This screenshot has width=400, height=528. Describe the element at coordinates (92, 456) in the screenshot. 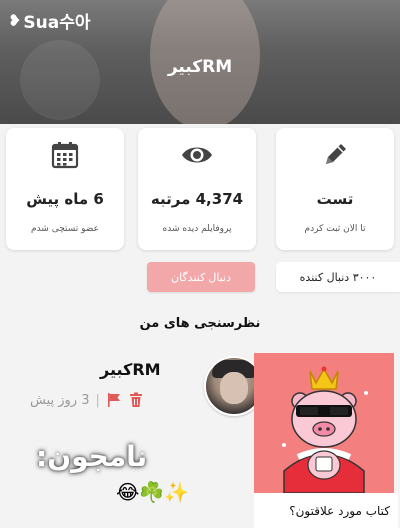

I see `overlay-caption-text: نامجون:` at that location.